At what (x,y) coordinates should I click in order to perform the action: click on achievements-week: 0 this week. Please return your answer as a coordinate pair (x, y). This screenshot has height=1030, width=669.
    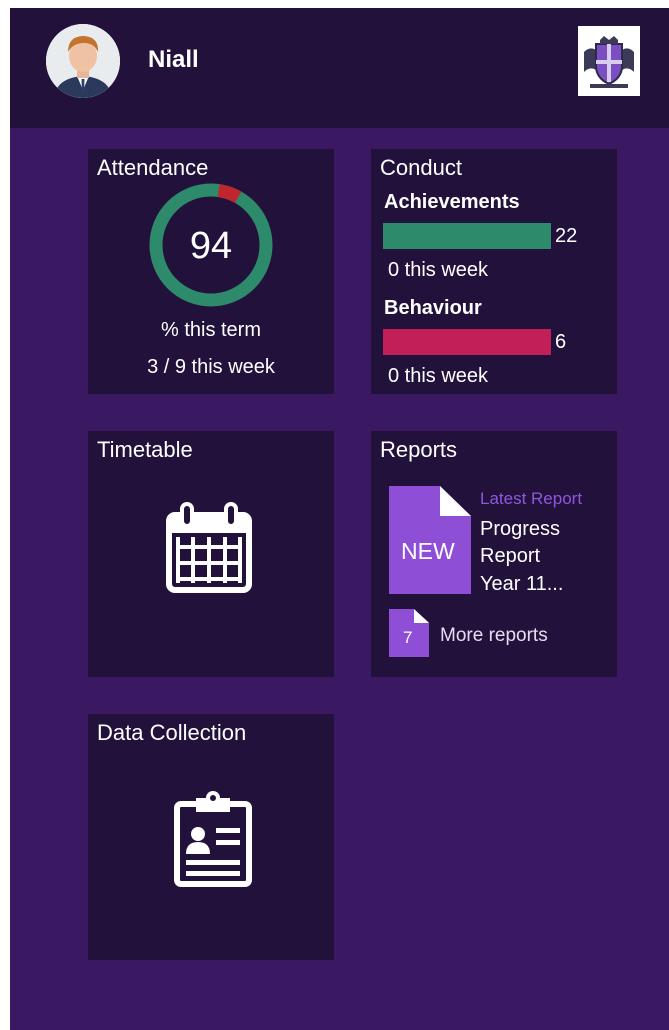
    Looking at the image, I should click on (438, 270).